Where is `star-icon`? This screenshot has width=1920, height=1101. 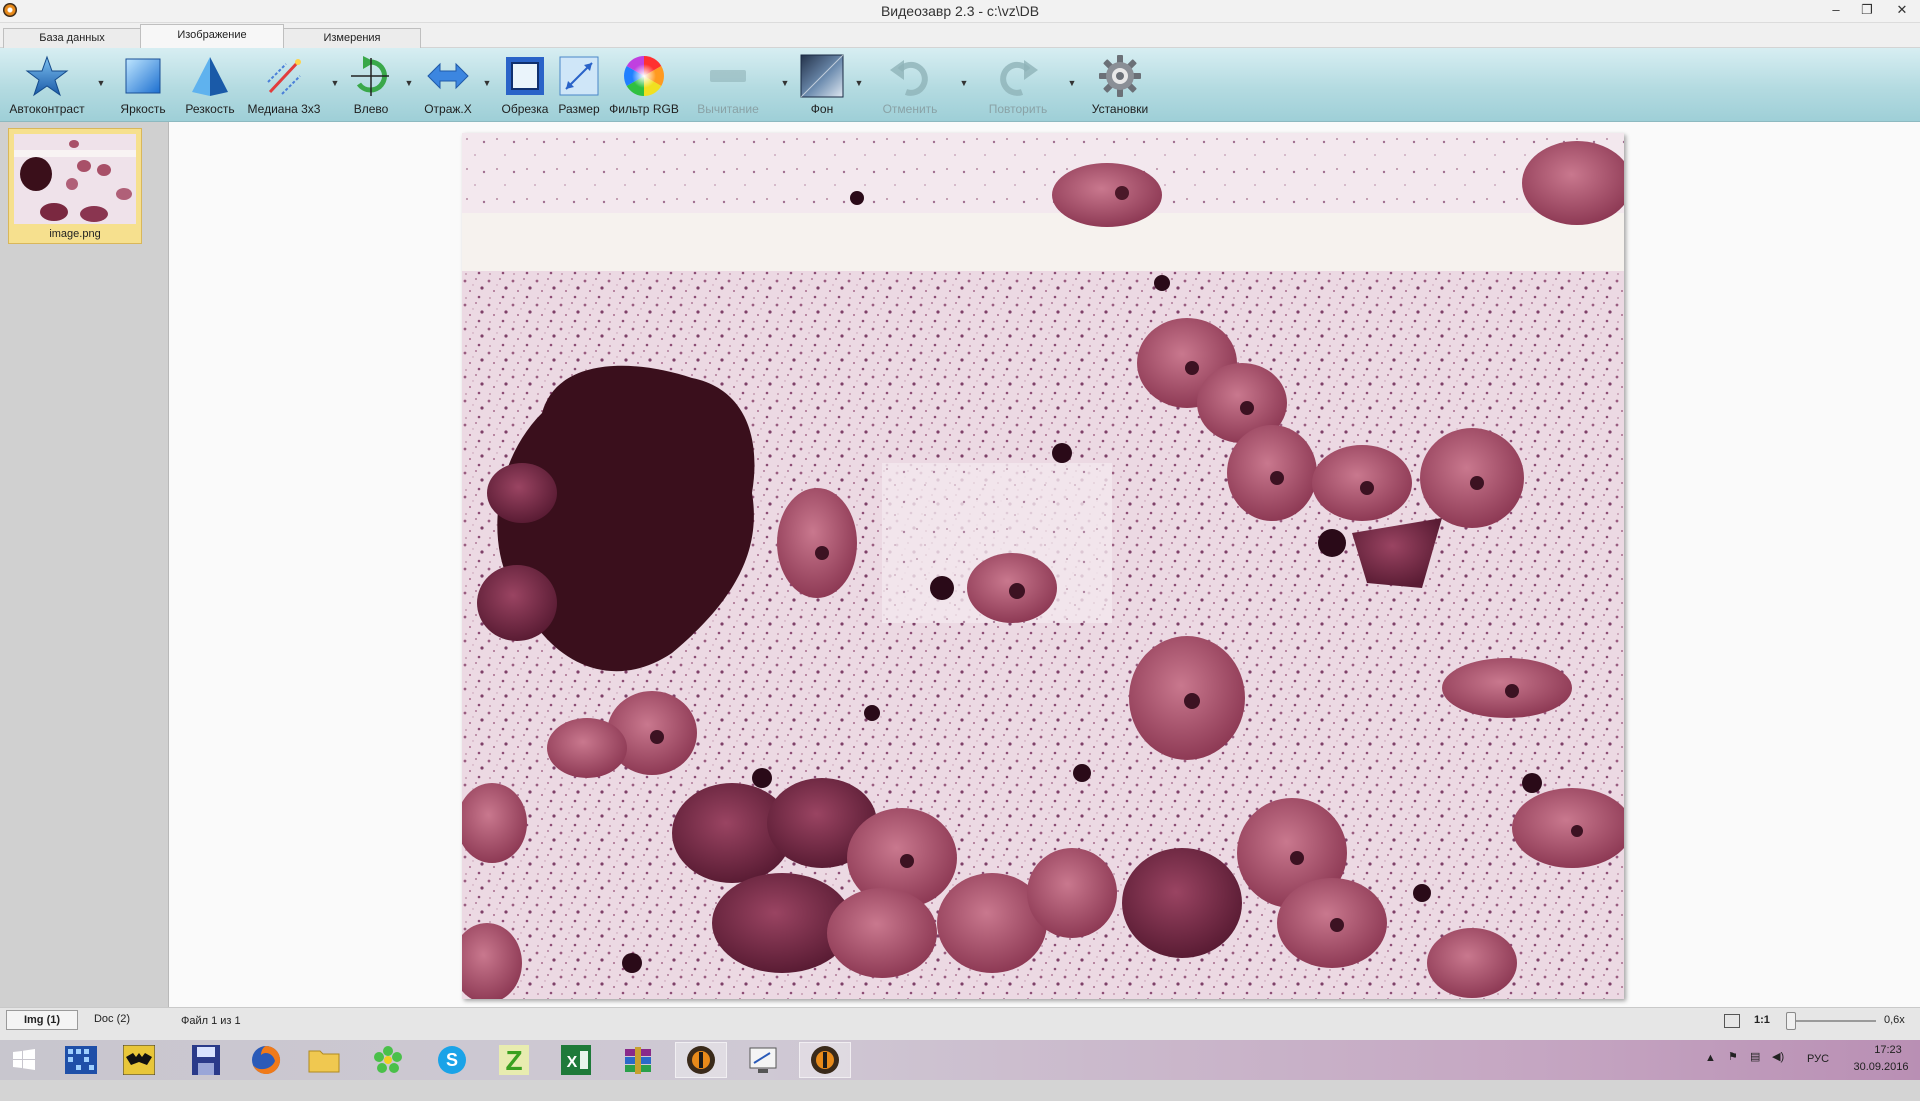 star-icon is located at coordinates (47, 76).